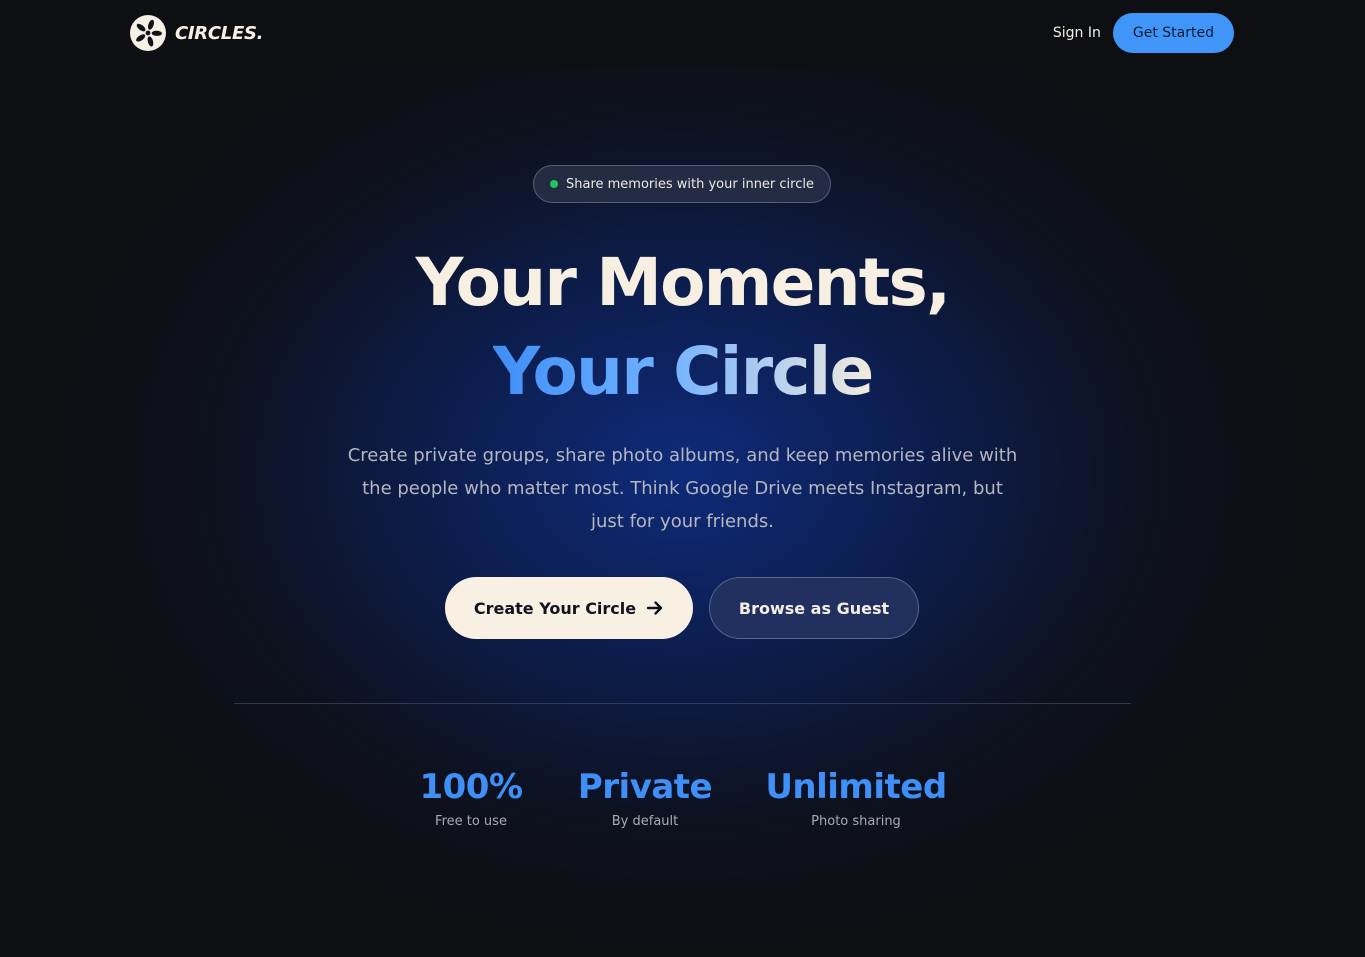 The image size is (1365, 957). What do you see at coordinates (1077, 33) in the screenshot?
I see `sign-in-link: Sign In` at bounding box center [1077, 33].